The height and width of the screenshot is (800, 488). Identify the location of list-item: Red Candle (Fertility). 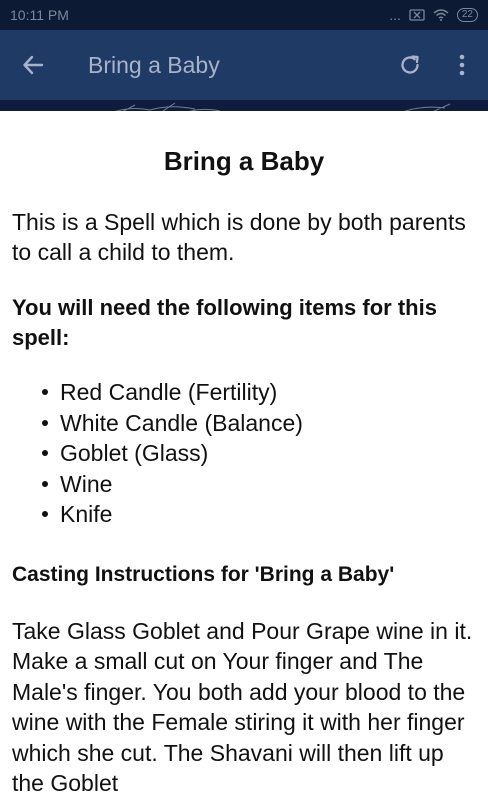
(259, 392).